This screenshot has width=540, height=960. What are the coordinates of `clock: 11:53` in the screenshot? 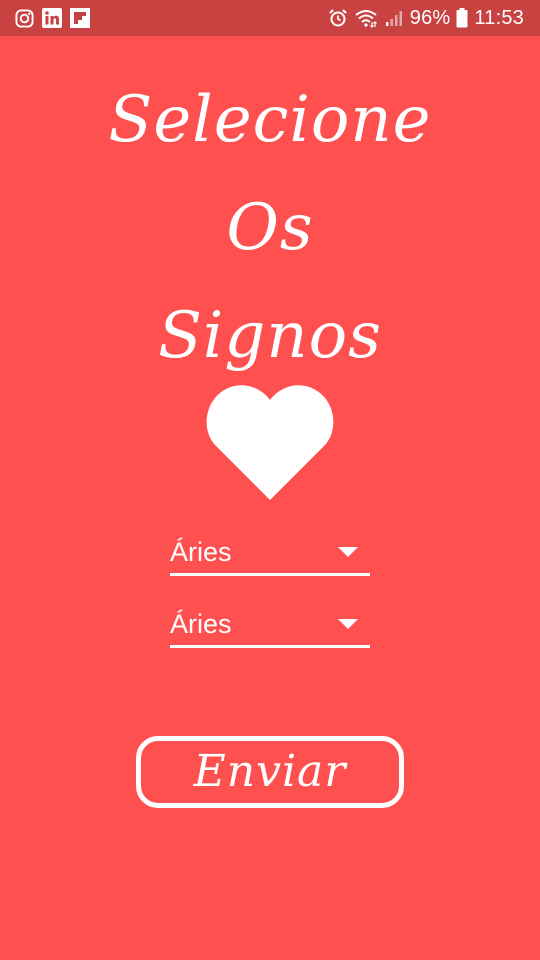 It's located at (499, 17).